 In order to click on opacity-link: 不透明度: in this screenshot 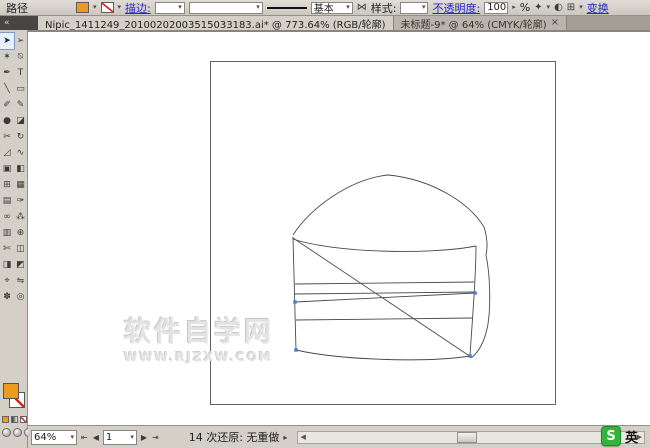, I will do `click(456, 8)`.